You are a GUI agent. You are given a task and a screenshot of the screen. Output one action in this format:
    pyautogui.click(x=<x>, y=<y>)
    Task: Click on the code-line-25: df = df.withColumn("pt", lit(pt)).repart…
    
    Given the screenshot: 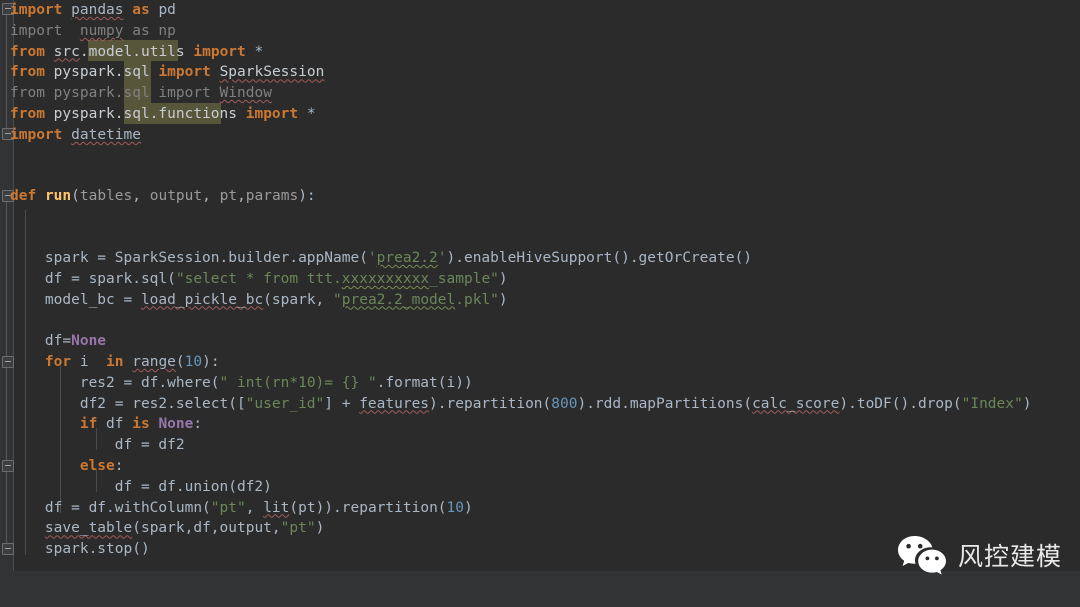 What is the action you would take?
    pyautogui.click(x=241, y=508)
    